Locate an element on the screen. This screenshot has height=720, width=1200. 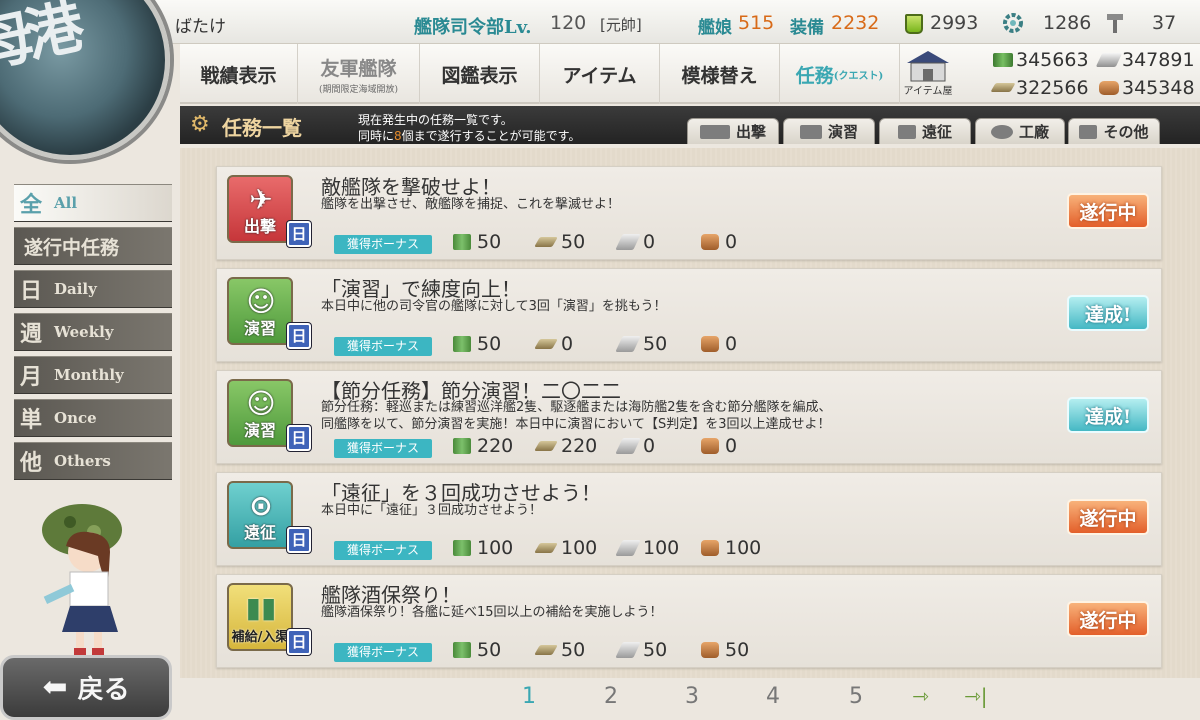
page-1-button: 1 is located at coordinates (529, 696).